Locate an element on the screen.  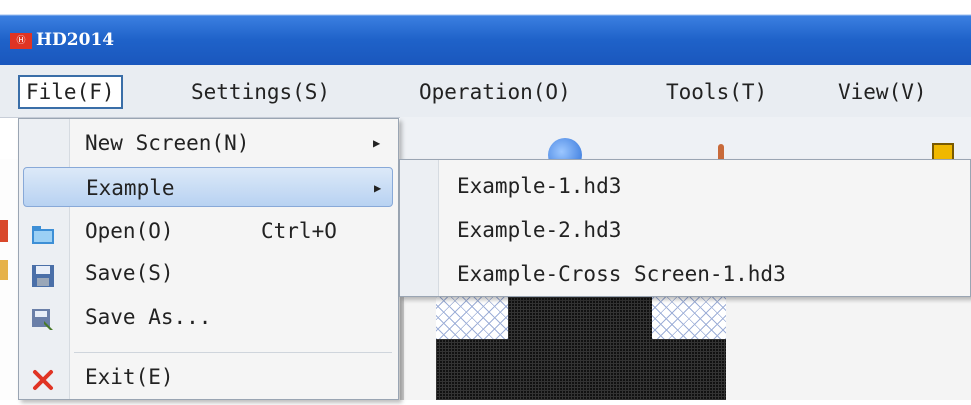
menu-item-example: Example ▶ is located at coordinates (208, 187).